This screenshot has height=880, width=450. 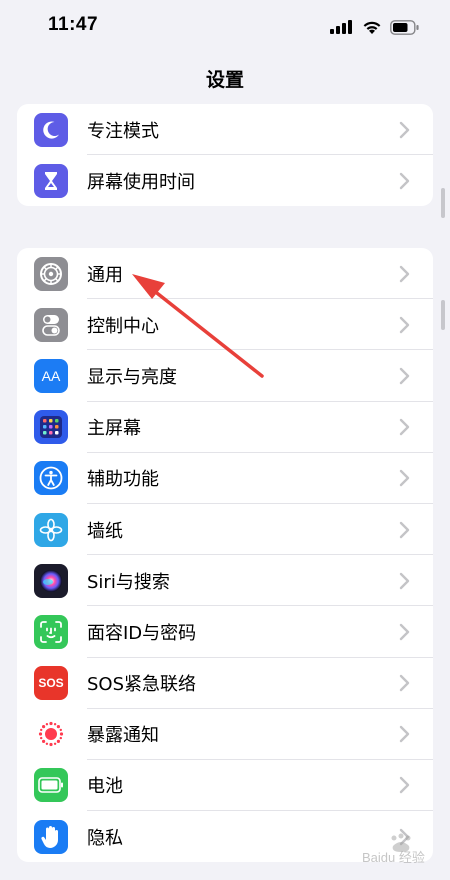 What do you see at coordinates (225, 376) in the screenshot?
I see `settings-row-display-brightness: AA 显示与亮度` at bounding box center [225, 376].